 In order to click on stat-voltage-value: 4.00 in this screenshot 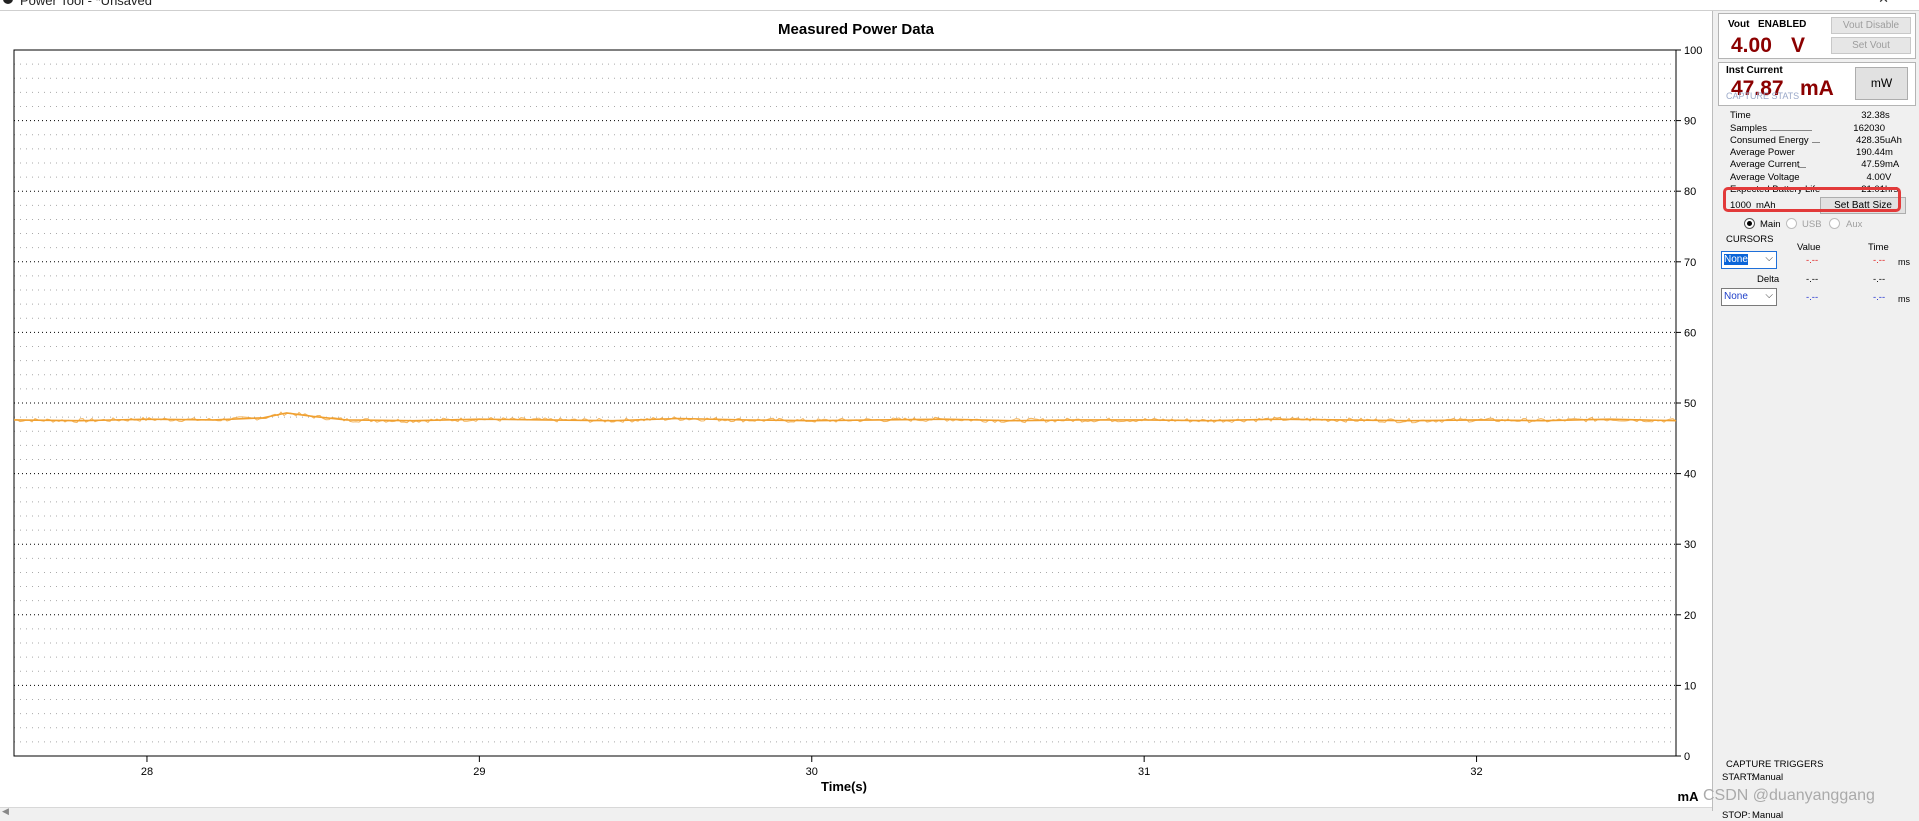, I will do `click(1876, 177)`.